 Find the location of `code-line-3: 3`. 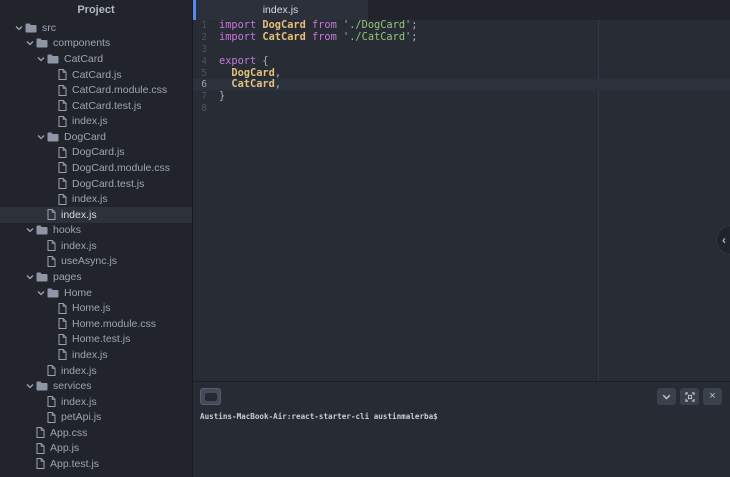

code-line-3: 3 is located at coordinates (461, 50).